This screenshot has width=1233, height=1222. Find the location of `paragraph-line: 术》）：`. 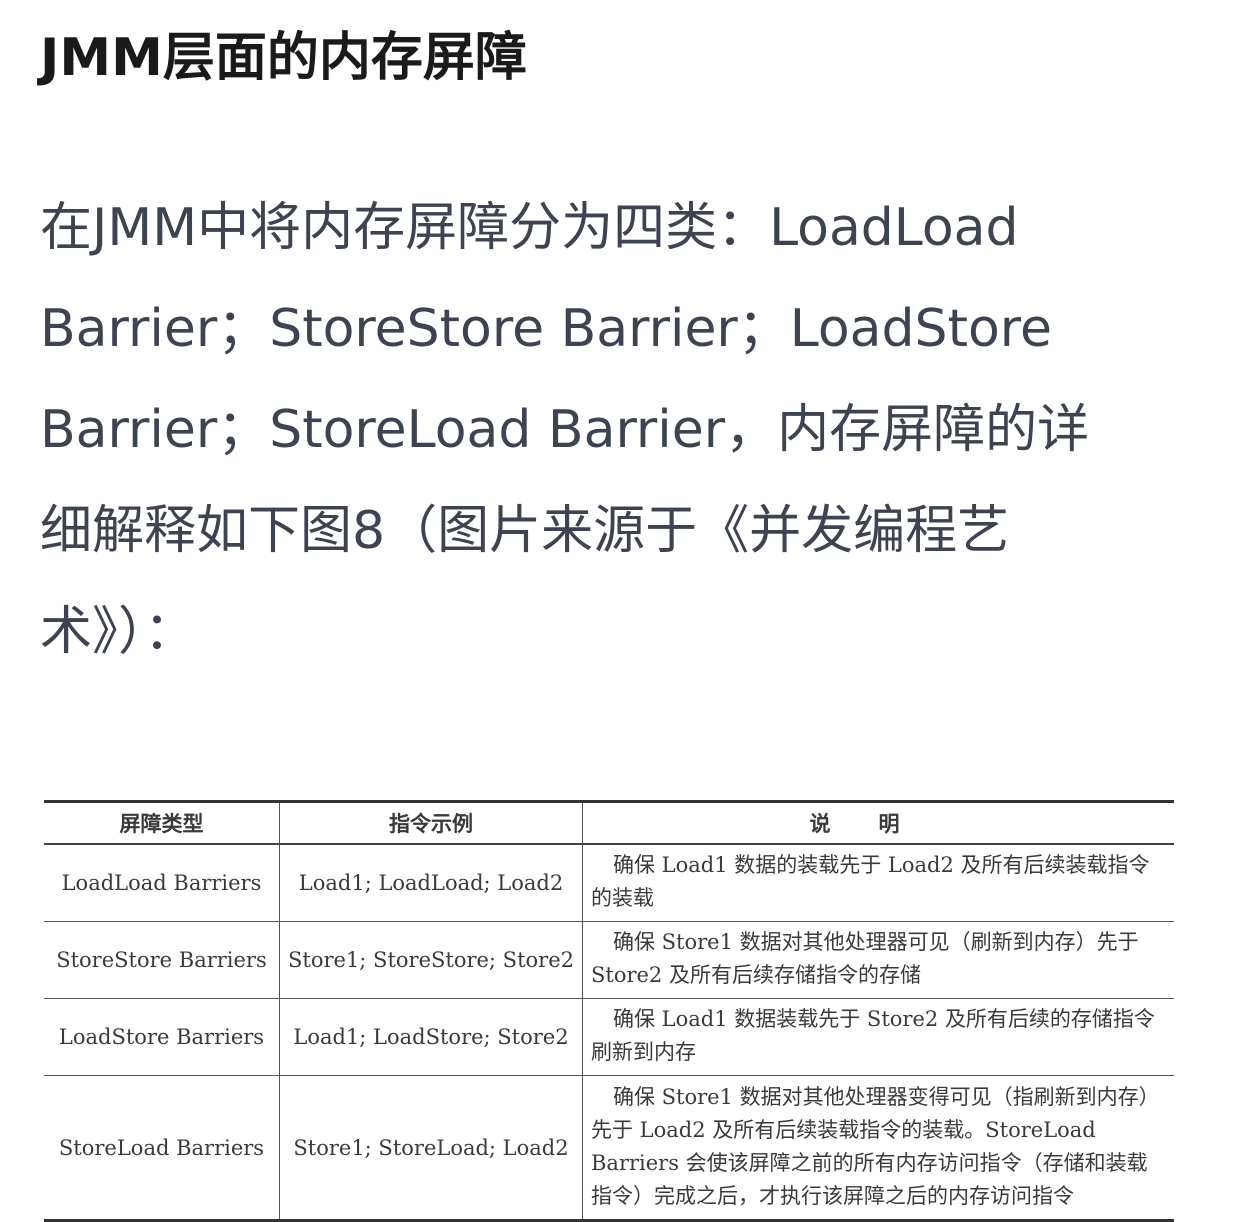

paragraph-line: 术》）： is located at coordinates (118, 632).